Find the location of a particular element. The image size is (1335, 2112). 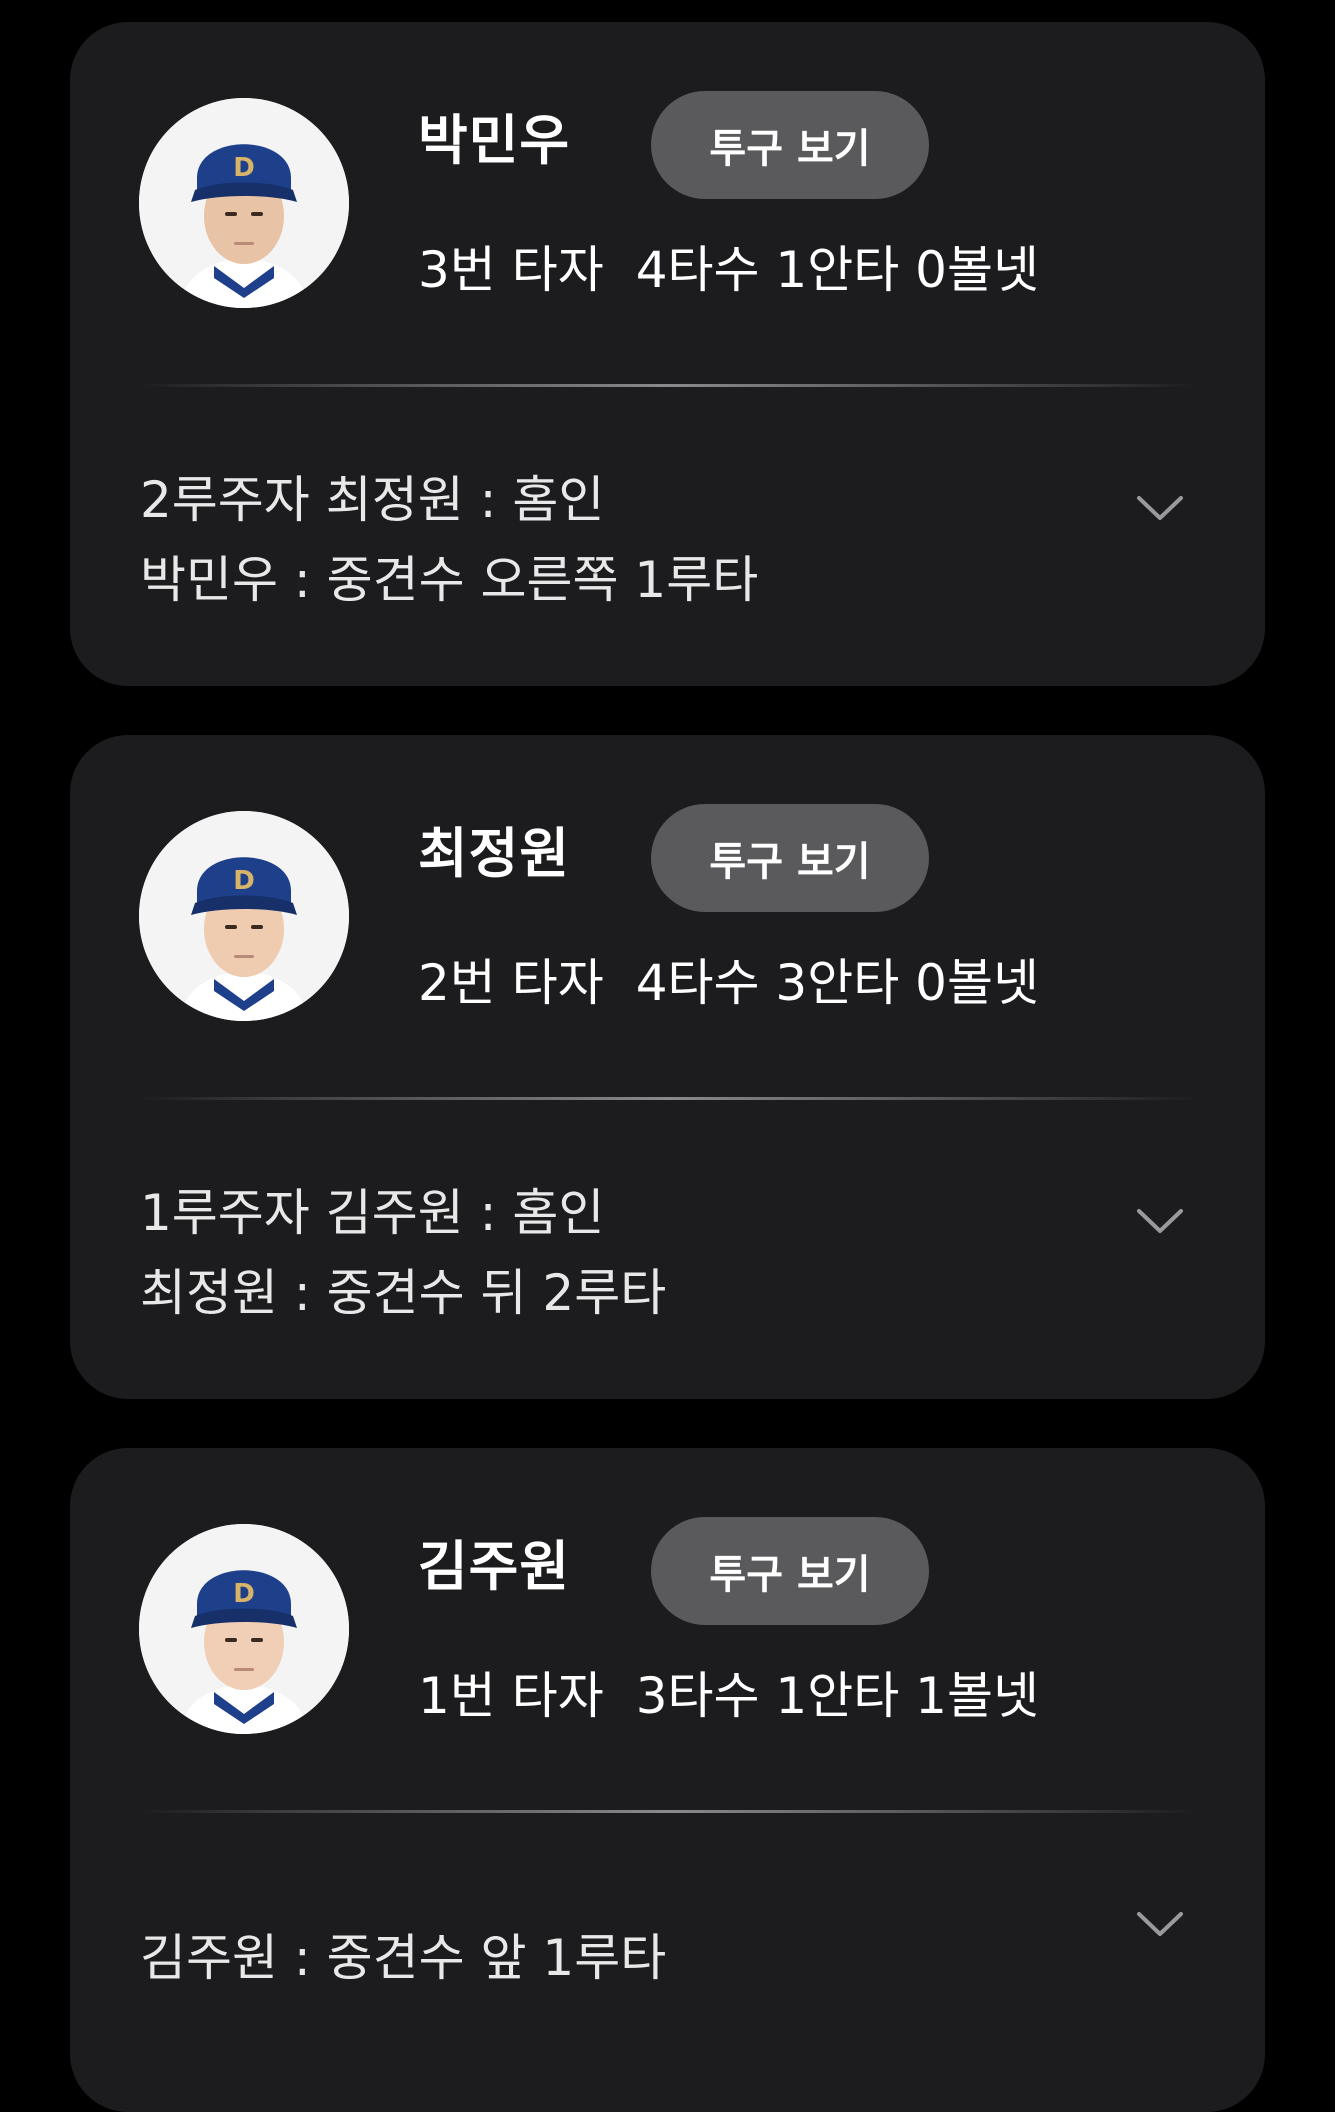

batter-stats: 1번 타자 3타수 1안타 1볼넷 is located at coordinates (728, 1696).